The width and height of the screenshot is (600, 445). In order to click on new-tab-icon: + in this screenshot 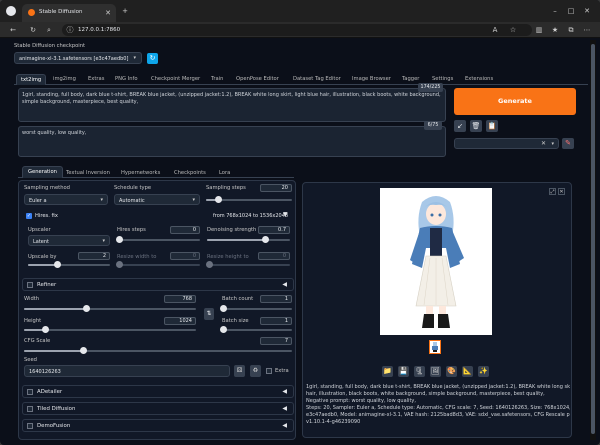, I will do `click(125, 11)`.